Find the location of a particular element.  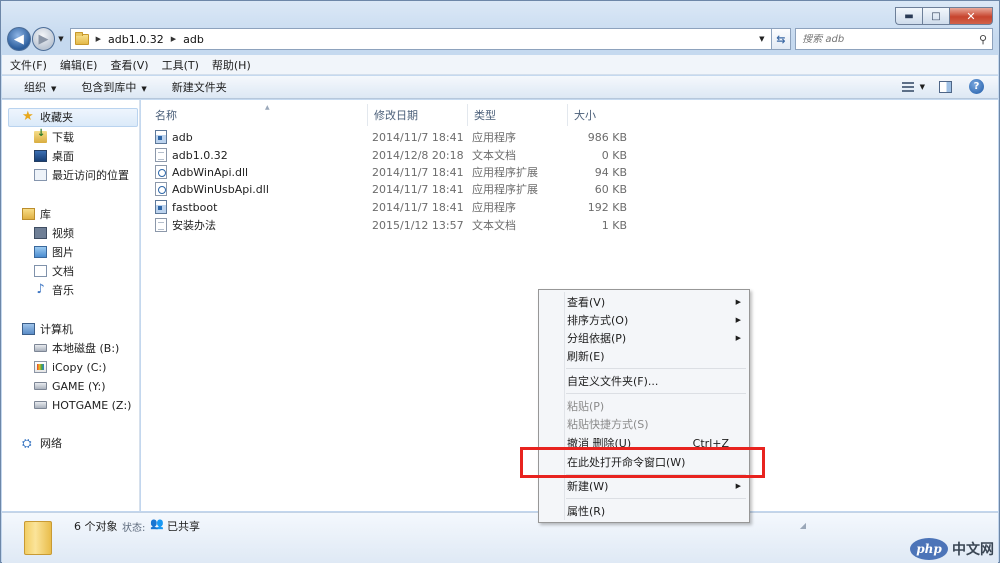

menu-file: 文件(F) is located at coordinates (28, 65).